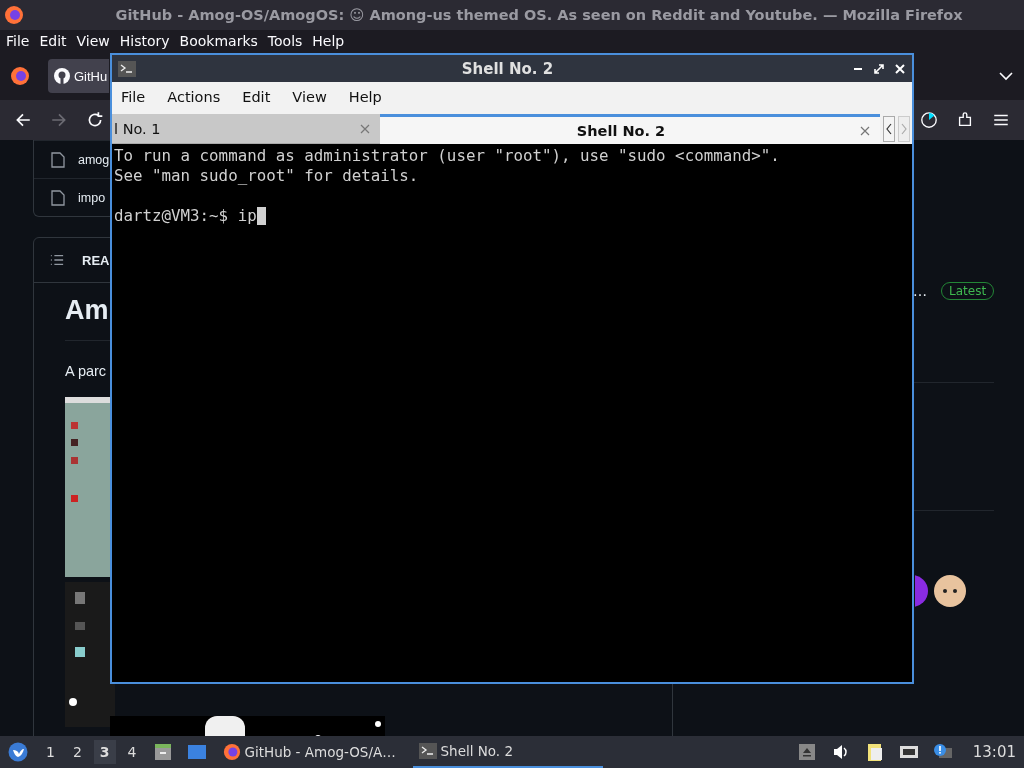 The image size is (1024, 768). What do you see at coordinates (96, 260) in the screenshot?
I see `readme-label: REA` at bounding box center [96, 260].